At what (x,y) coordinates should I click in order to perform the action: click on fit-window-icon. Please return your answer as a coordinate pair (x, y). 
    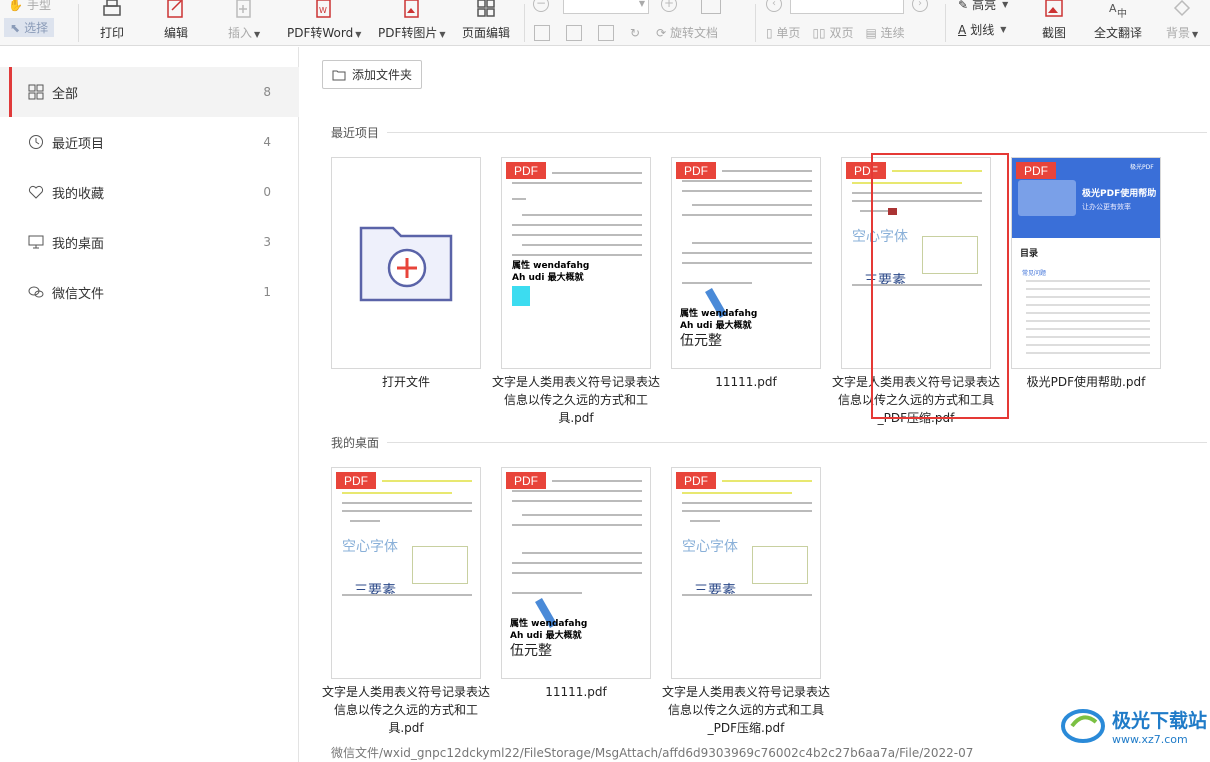
    Looking at the image, I should click on (606, 32).